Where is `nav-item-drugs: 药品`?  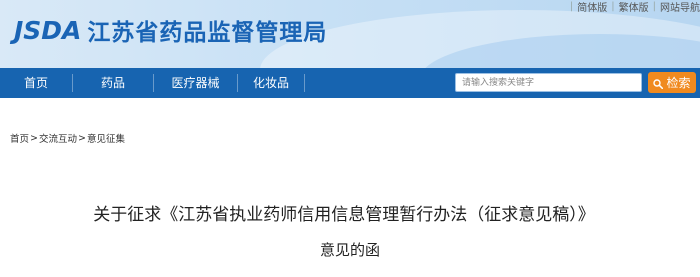
nav-item-drugs: 药品 is located at coordinates (113, 83).